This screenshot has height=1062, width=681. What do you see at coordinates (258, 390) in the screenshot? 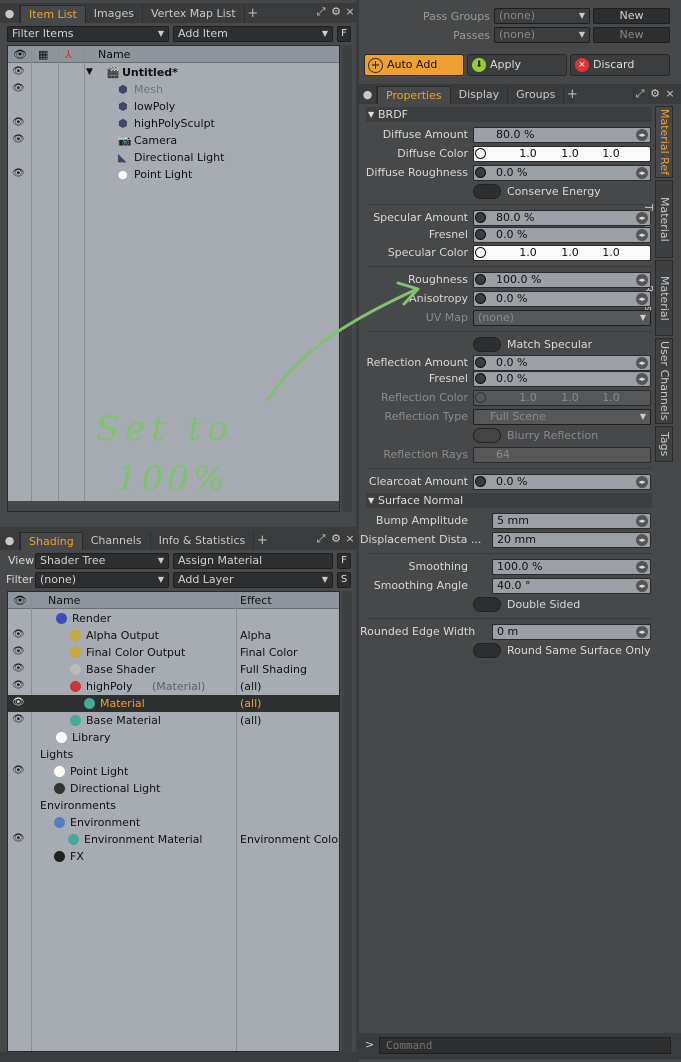
I see `annotation-overlay: Set to 100%` at bounding box center [258, 390].